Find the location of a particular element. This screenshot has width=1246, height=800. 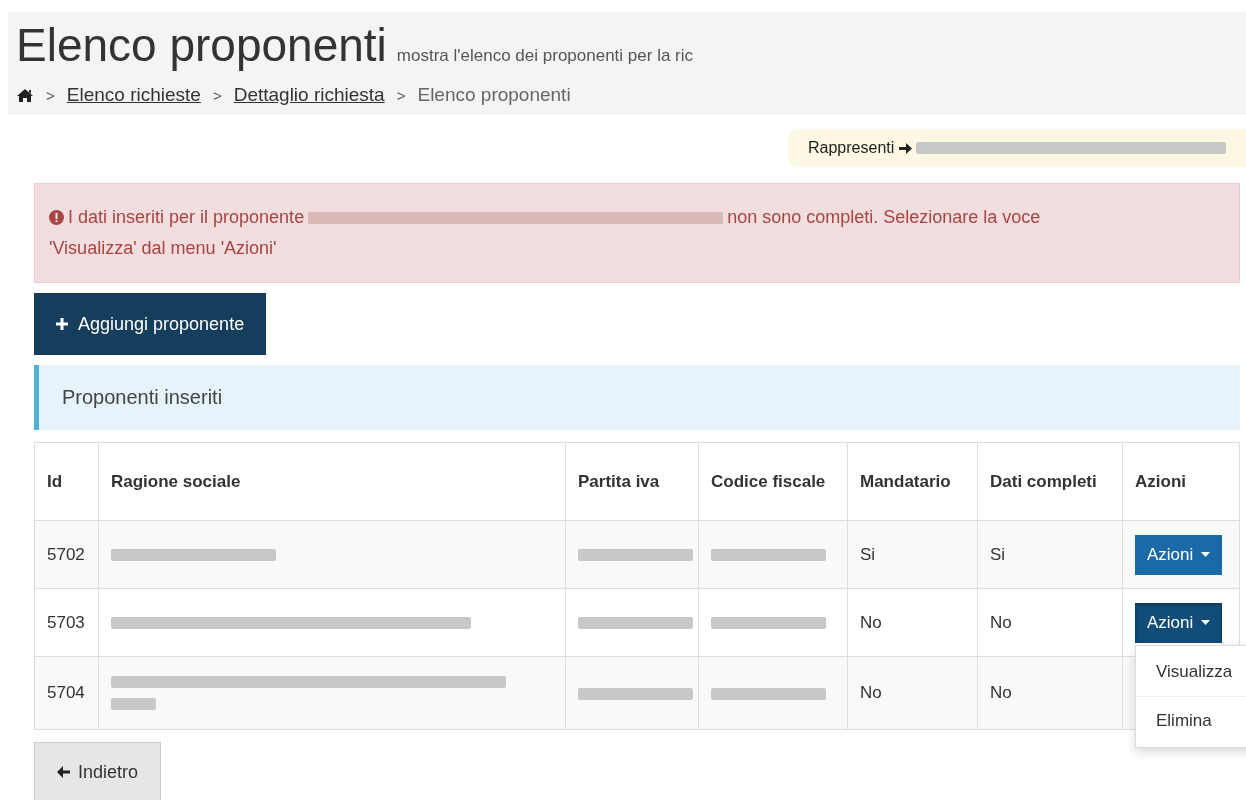

home-icon is located at coordinates (25, 95).